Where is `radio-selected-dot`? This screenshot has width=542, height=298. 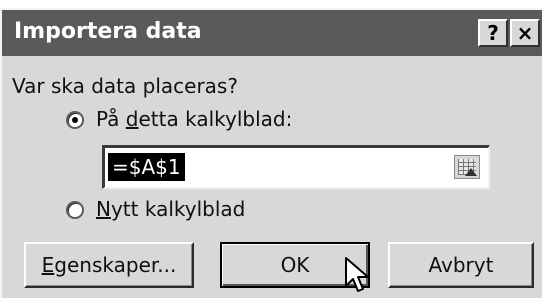 radio-selected-dot is located at coordinates (75, 120).